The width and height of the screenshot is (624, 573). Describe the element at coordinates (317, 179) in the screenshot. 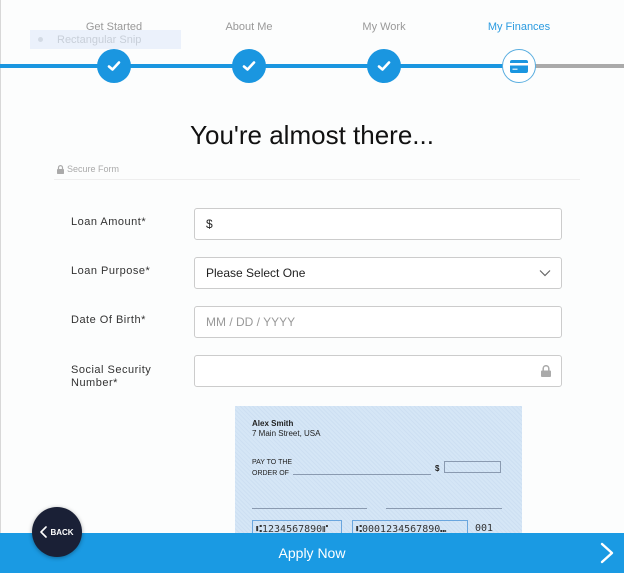

I see `section-divider` at that location.